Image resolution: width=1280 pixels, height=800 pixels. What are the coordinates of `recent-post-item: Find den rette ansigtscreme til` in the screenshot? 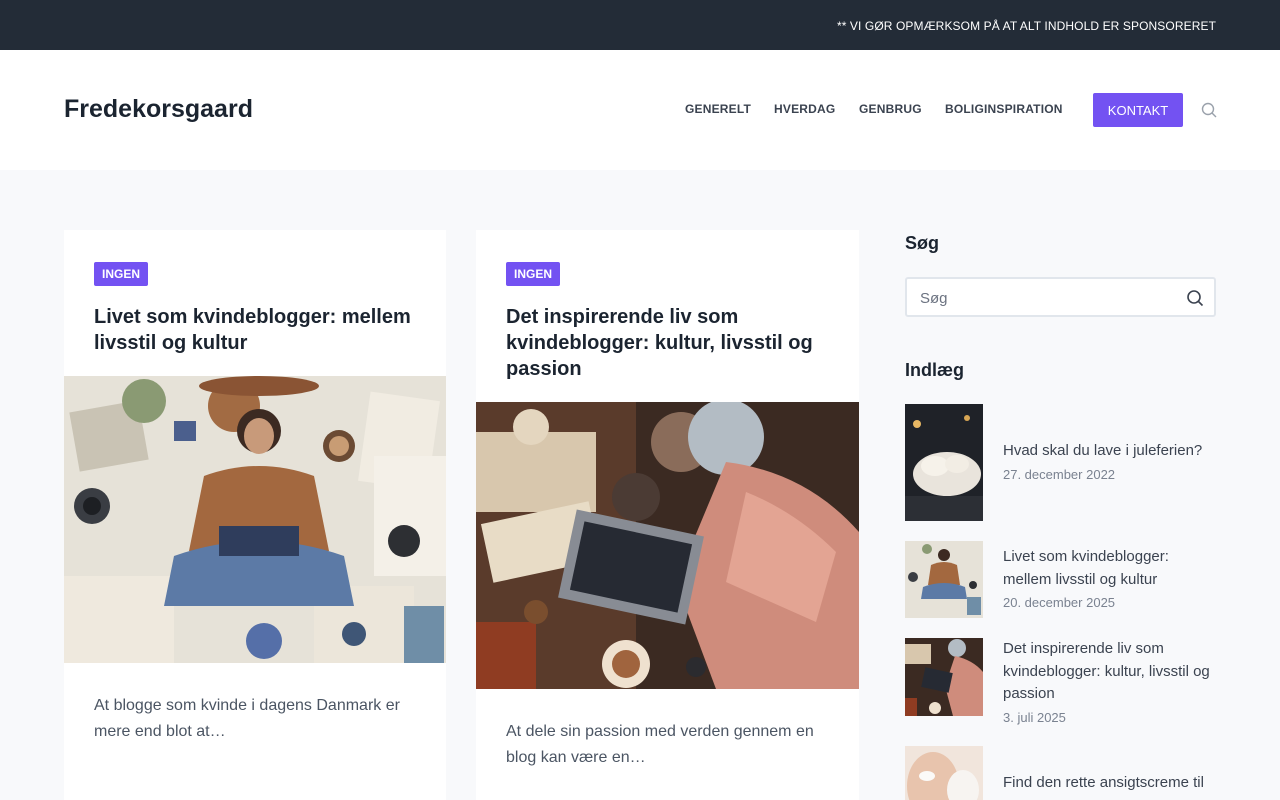 It's located at (1060, 773).